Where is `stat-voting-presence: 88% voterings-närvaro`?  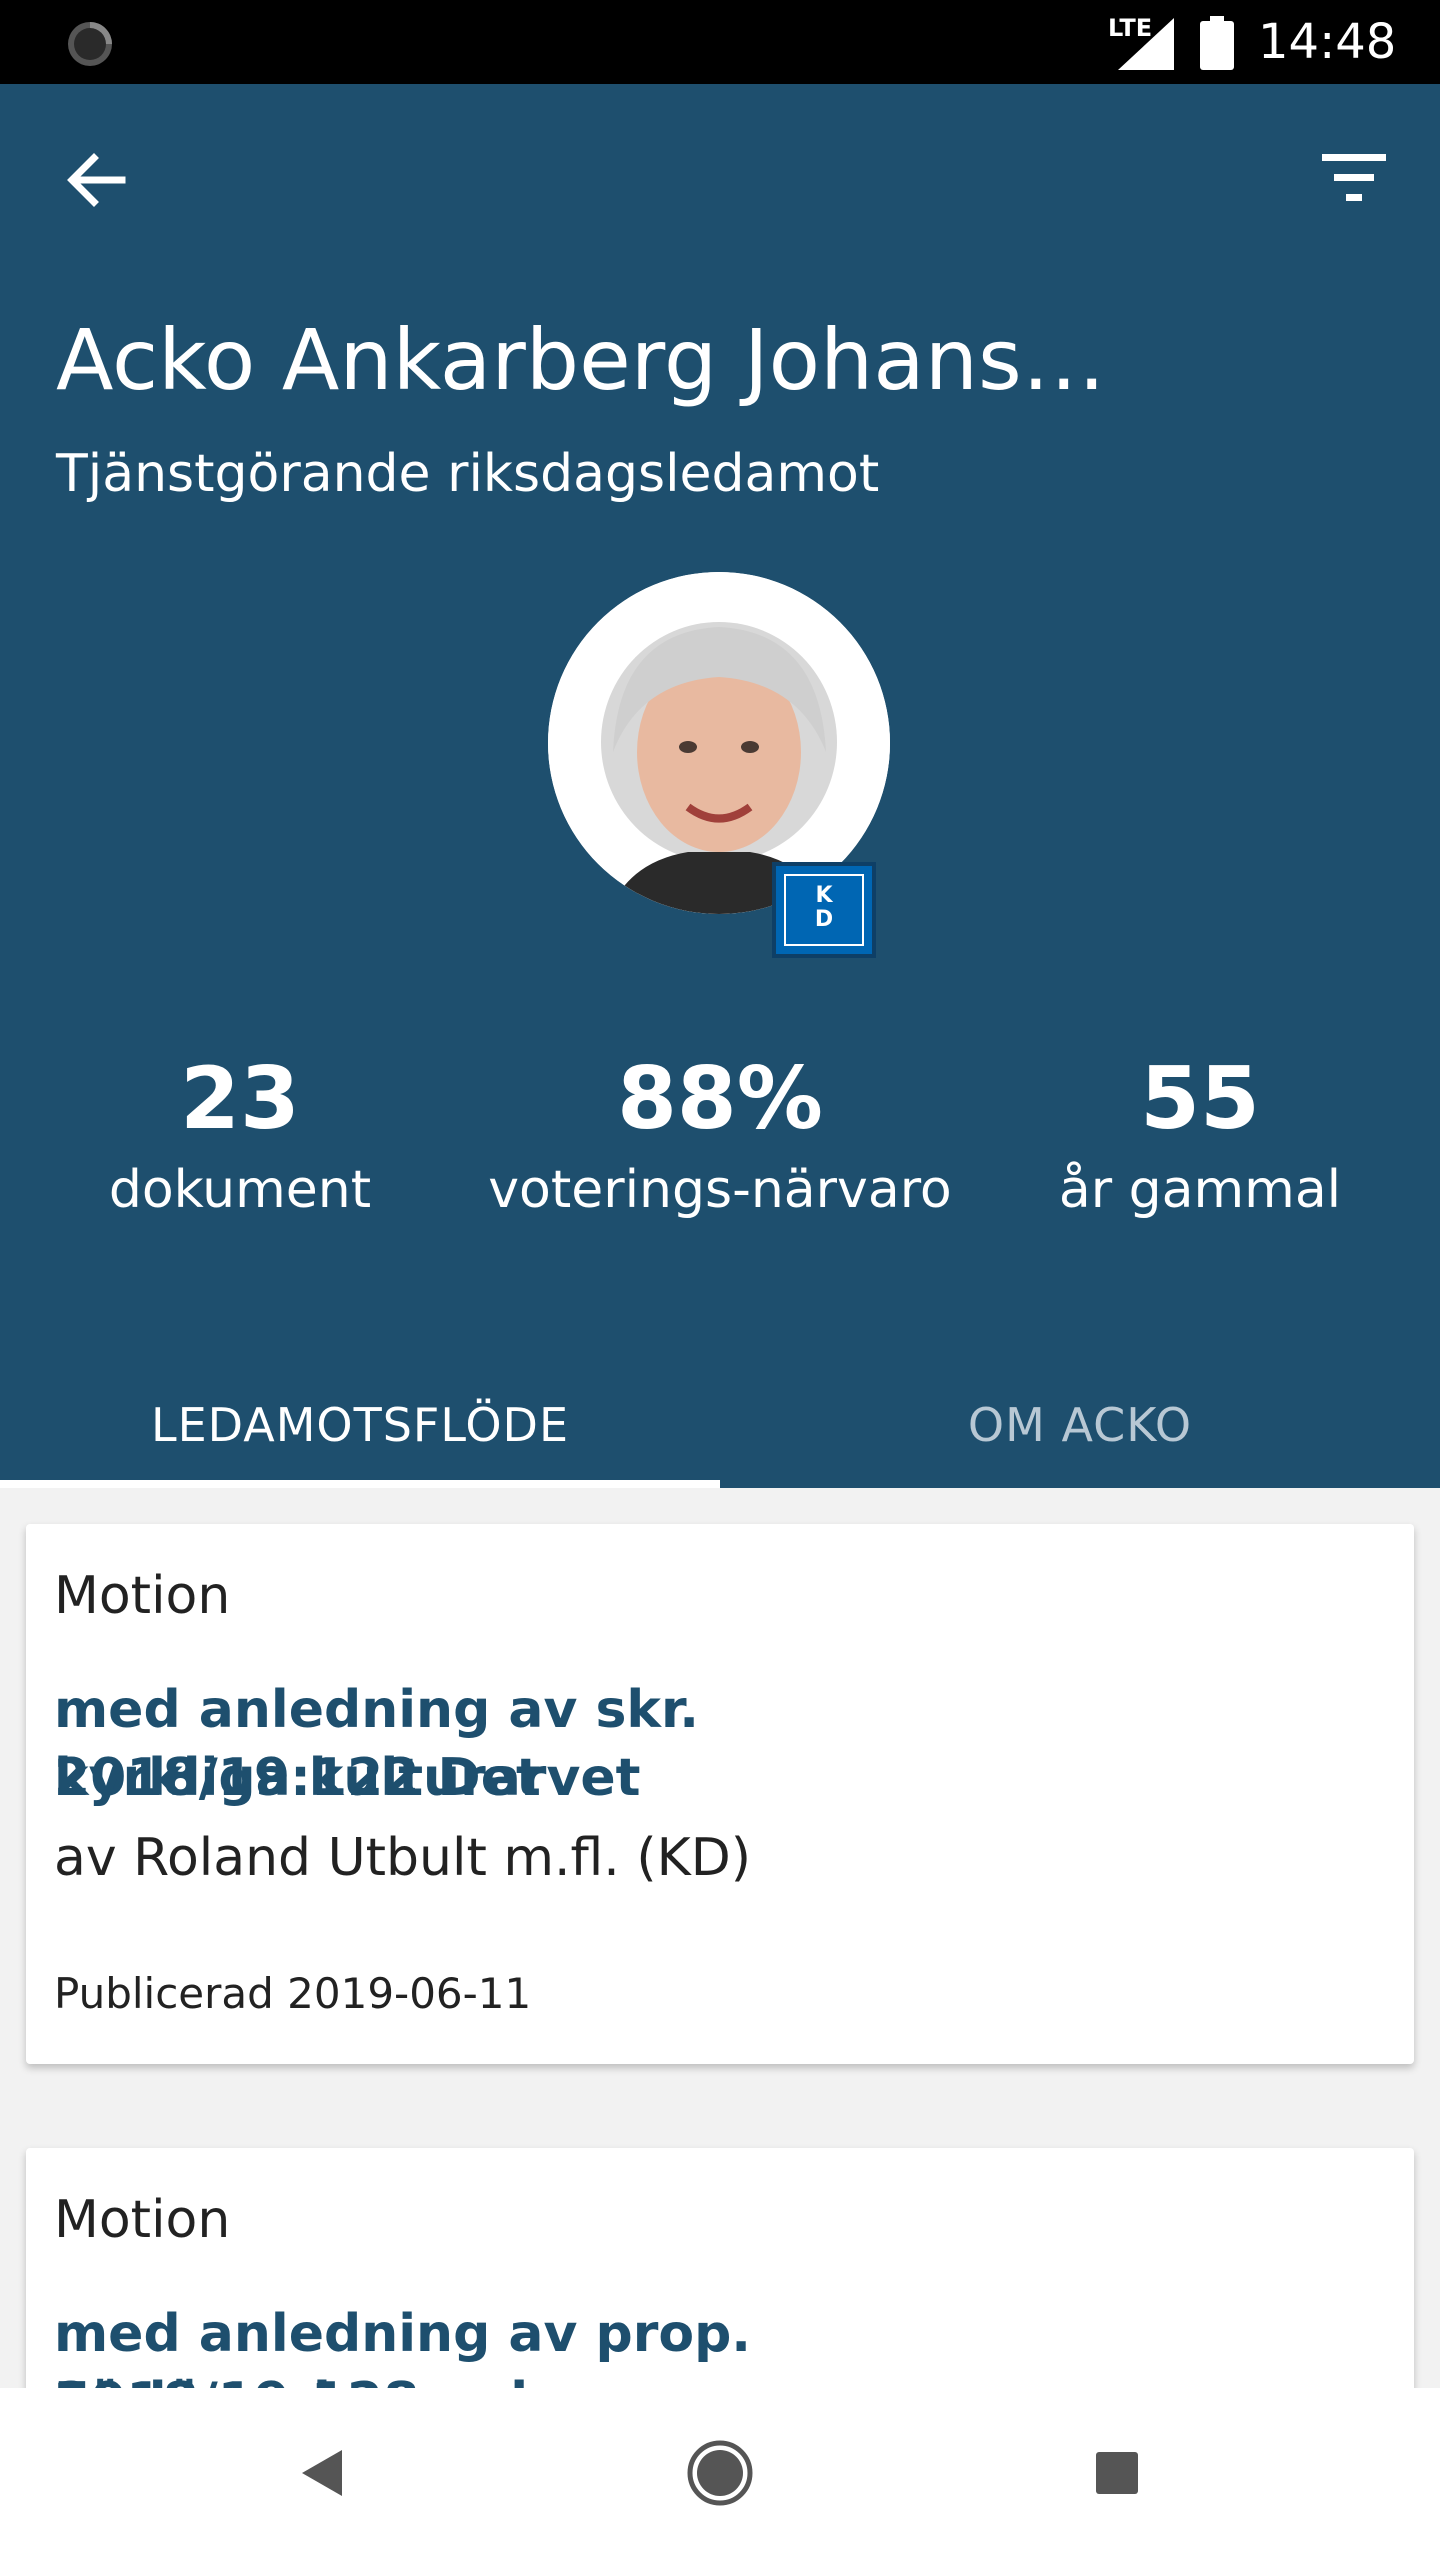 stat-voting-presence: 88% voterings-närvaro is located at coordinates (720, 1135).